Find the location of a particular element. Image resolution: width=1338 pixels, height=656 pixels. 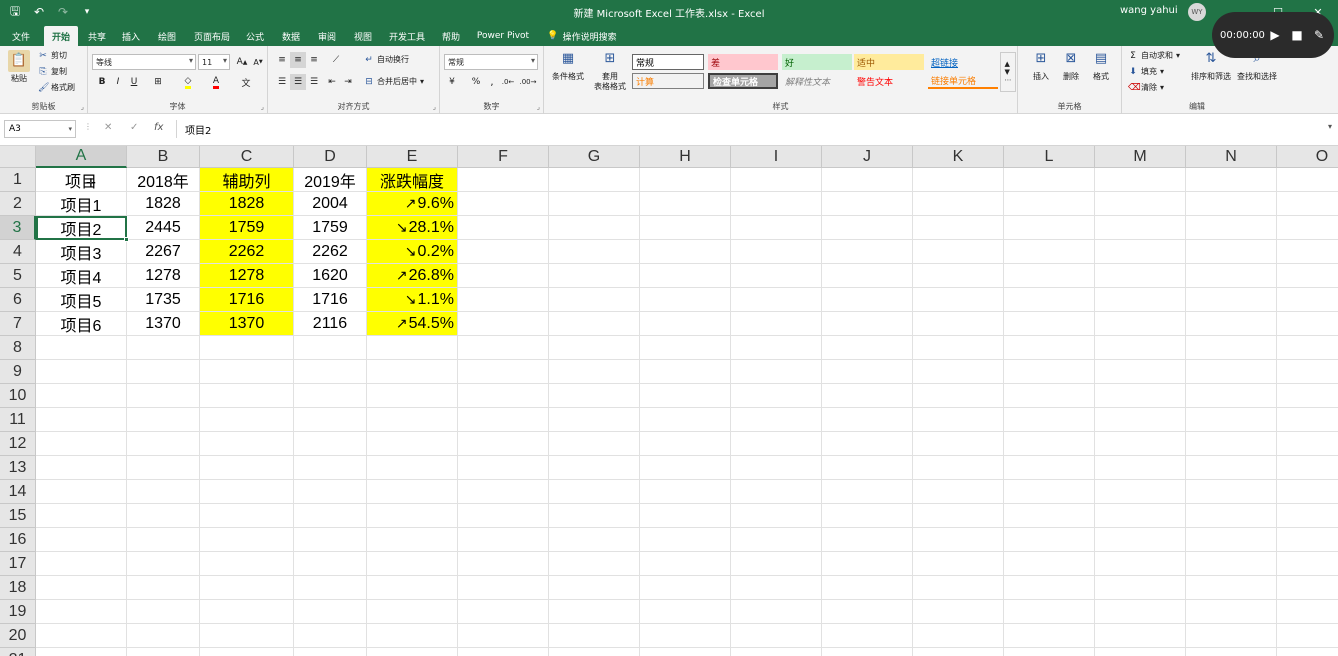

row-header-7: 7 is located at coordinates (18, 324).